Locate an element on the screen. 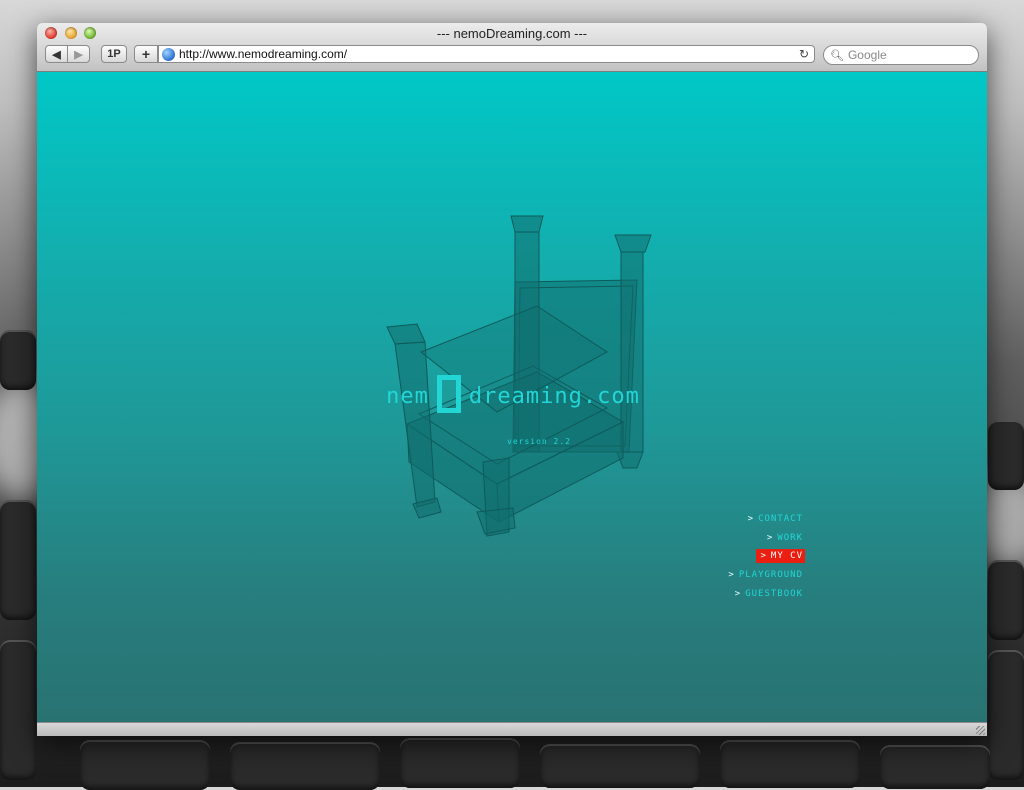  plus-icon: + is located at coordinates (146, 54).